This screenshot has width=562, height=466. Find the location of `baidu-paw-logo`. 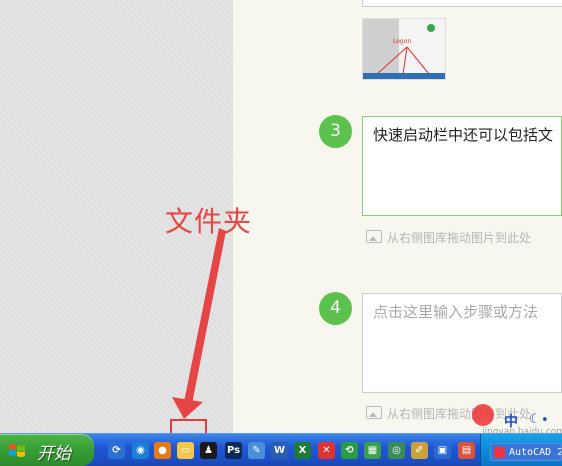

baidu-paw-logo is located at coordinates (483, 415).